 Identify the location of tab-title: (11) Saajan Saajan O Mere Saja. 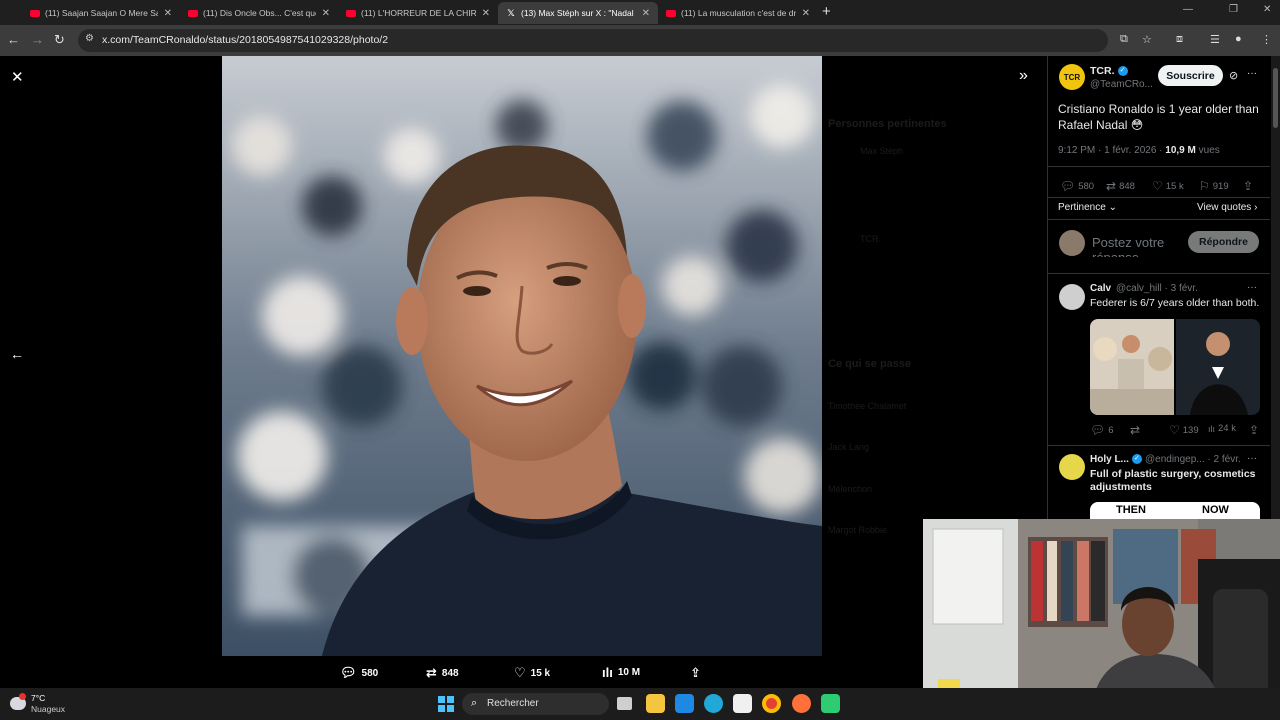
(101, 13).